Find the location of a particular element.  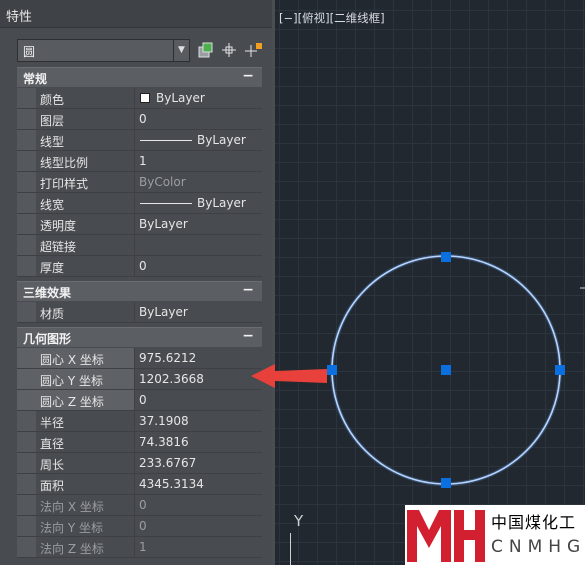

property-row-radius: 半径 37.1908 is located at coordinates (139, 421).